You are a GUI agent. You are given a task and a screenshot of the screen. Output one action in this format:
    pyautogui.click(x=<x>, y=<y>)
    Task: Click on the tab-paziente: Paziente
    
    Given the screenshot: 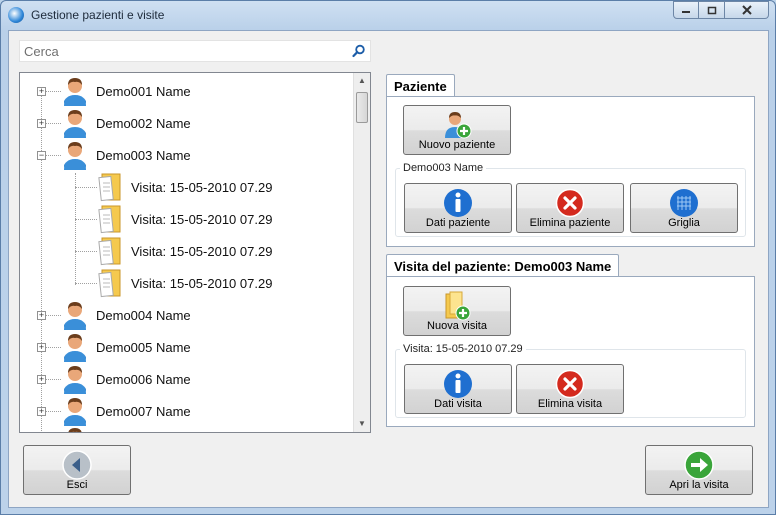 What is the action you would take?
    pyautogui.click(x=420, y=86)
    